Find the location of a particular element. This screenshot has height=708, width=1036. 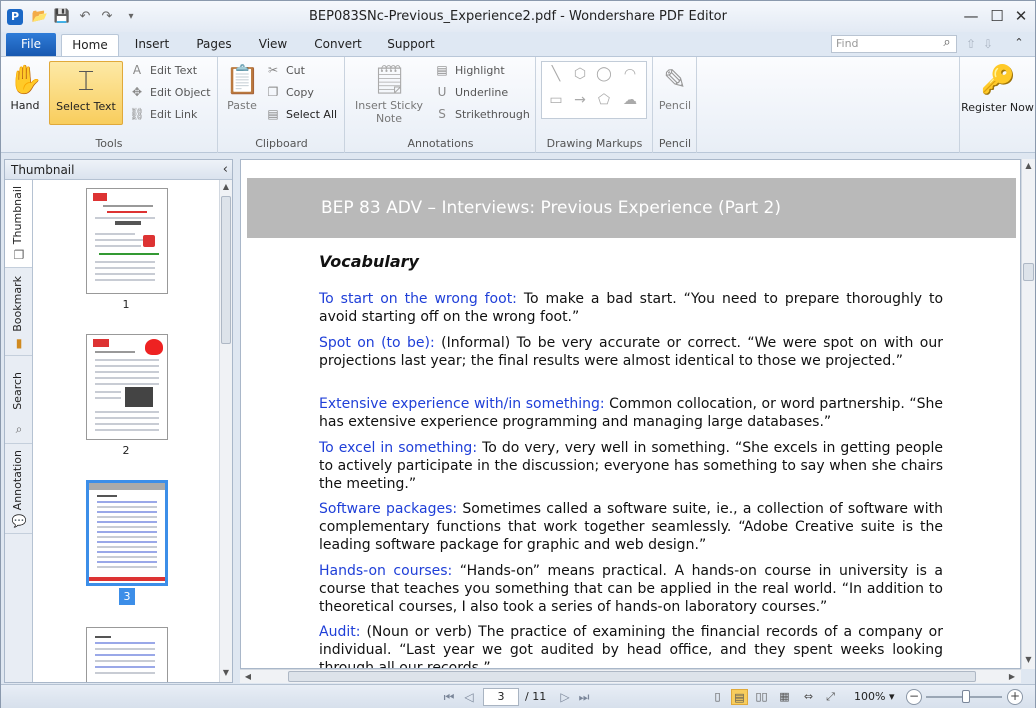

hand-tool-button: ✋ Hand is located at coordinates (25, 93).